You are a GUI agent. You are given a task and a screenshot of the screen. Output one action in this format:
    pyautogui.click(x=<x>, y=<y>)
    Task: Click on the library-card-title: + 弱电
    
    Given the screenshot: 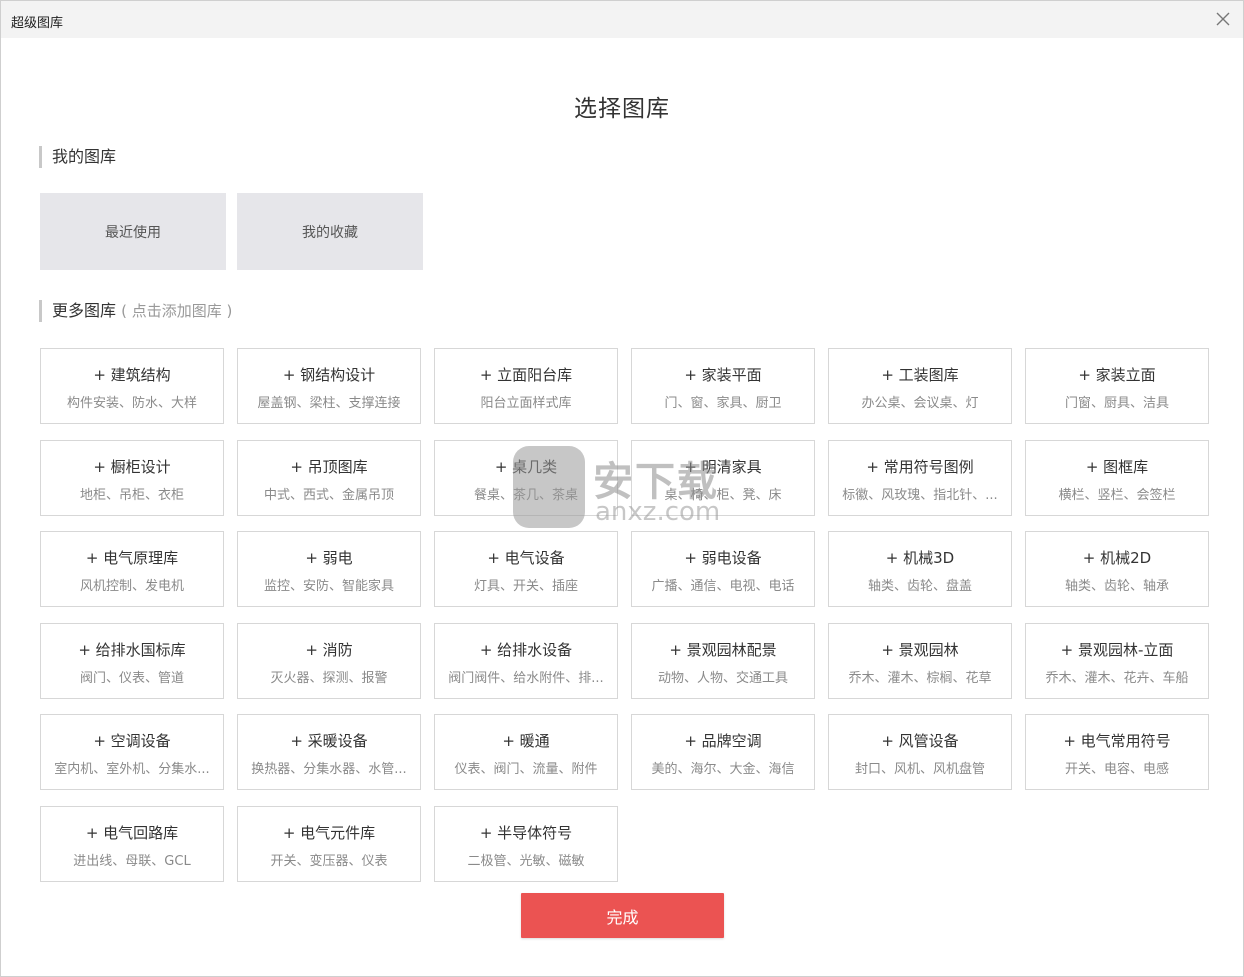 What is the action you would take?
    pyautogui.click(x=329, y=558)
    